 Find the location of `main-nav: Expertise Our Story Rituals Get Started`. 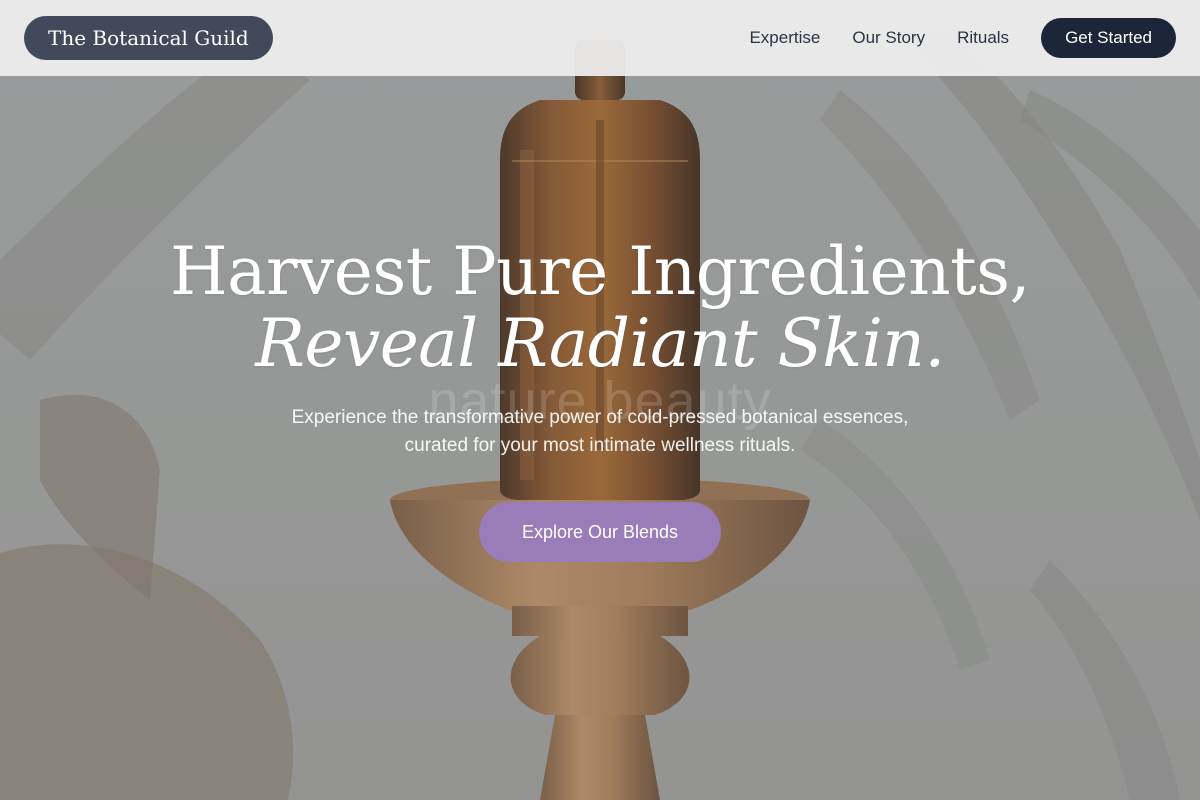

main-nav: Expertise Our Story Rituals Get Started is located at coordinates (962, 38).